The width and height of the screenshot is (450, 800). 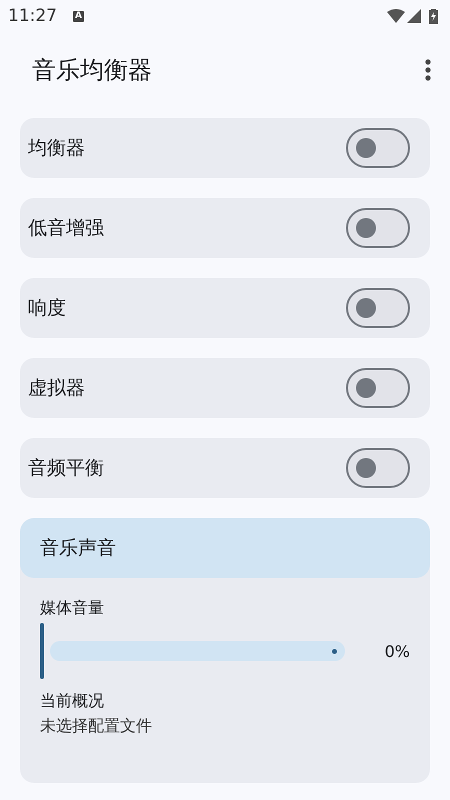 I want to click on time: 11:27, so click(x=32, y=16).